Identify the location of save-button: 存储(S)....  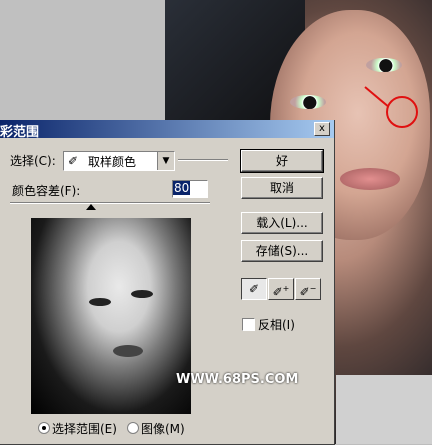
(282, 251).